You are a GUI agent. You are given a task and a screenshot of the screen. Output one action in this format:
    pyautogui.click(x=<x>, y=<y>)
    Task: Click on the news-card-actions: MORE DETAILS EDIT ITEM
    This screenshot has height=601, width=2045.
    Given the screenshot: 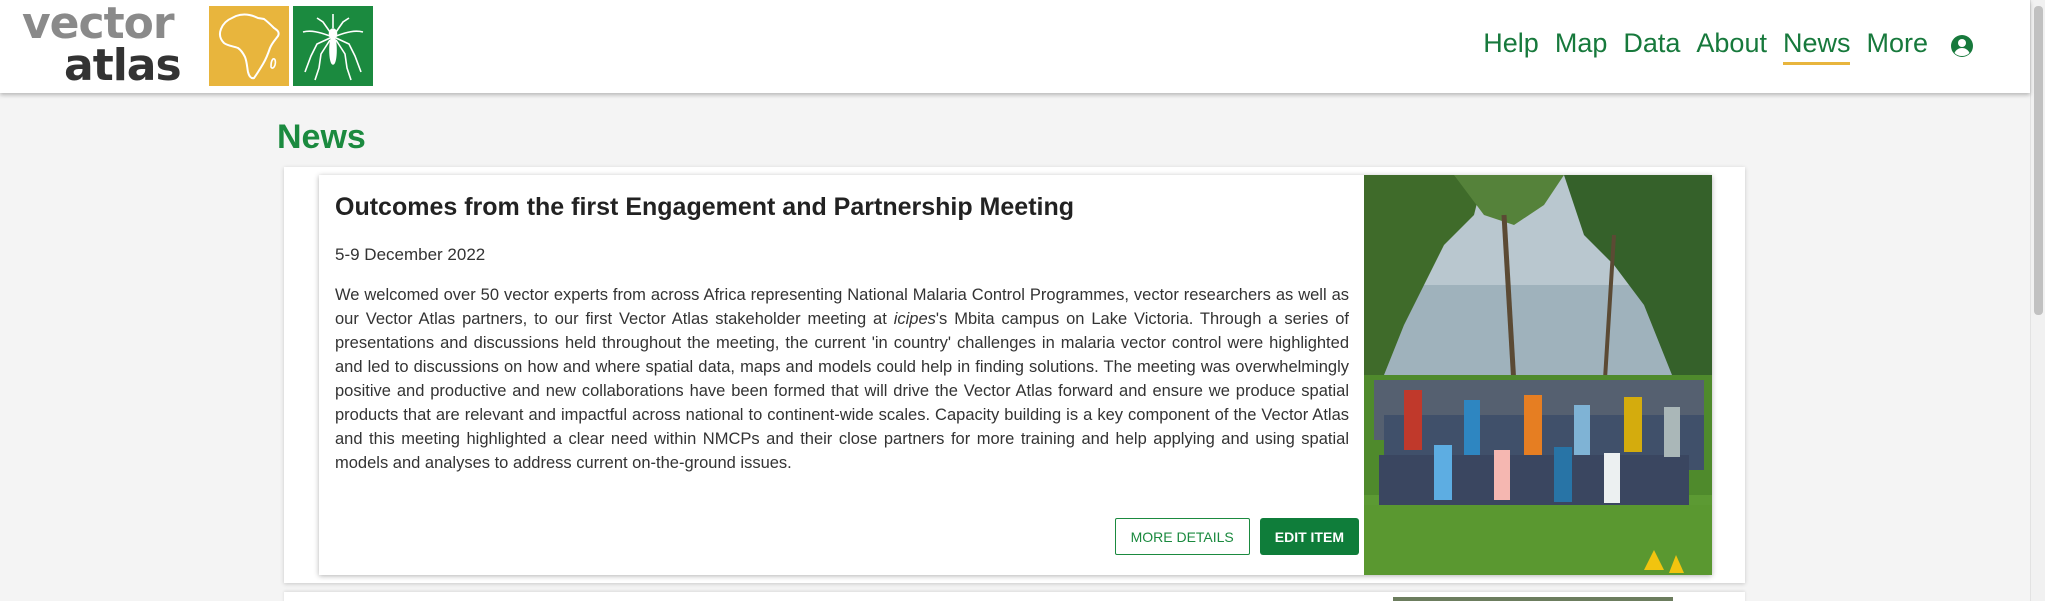 What is the action you would take?
    pyautogui.click(x=1236, y=536)
    